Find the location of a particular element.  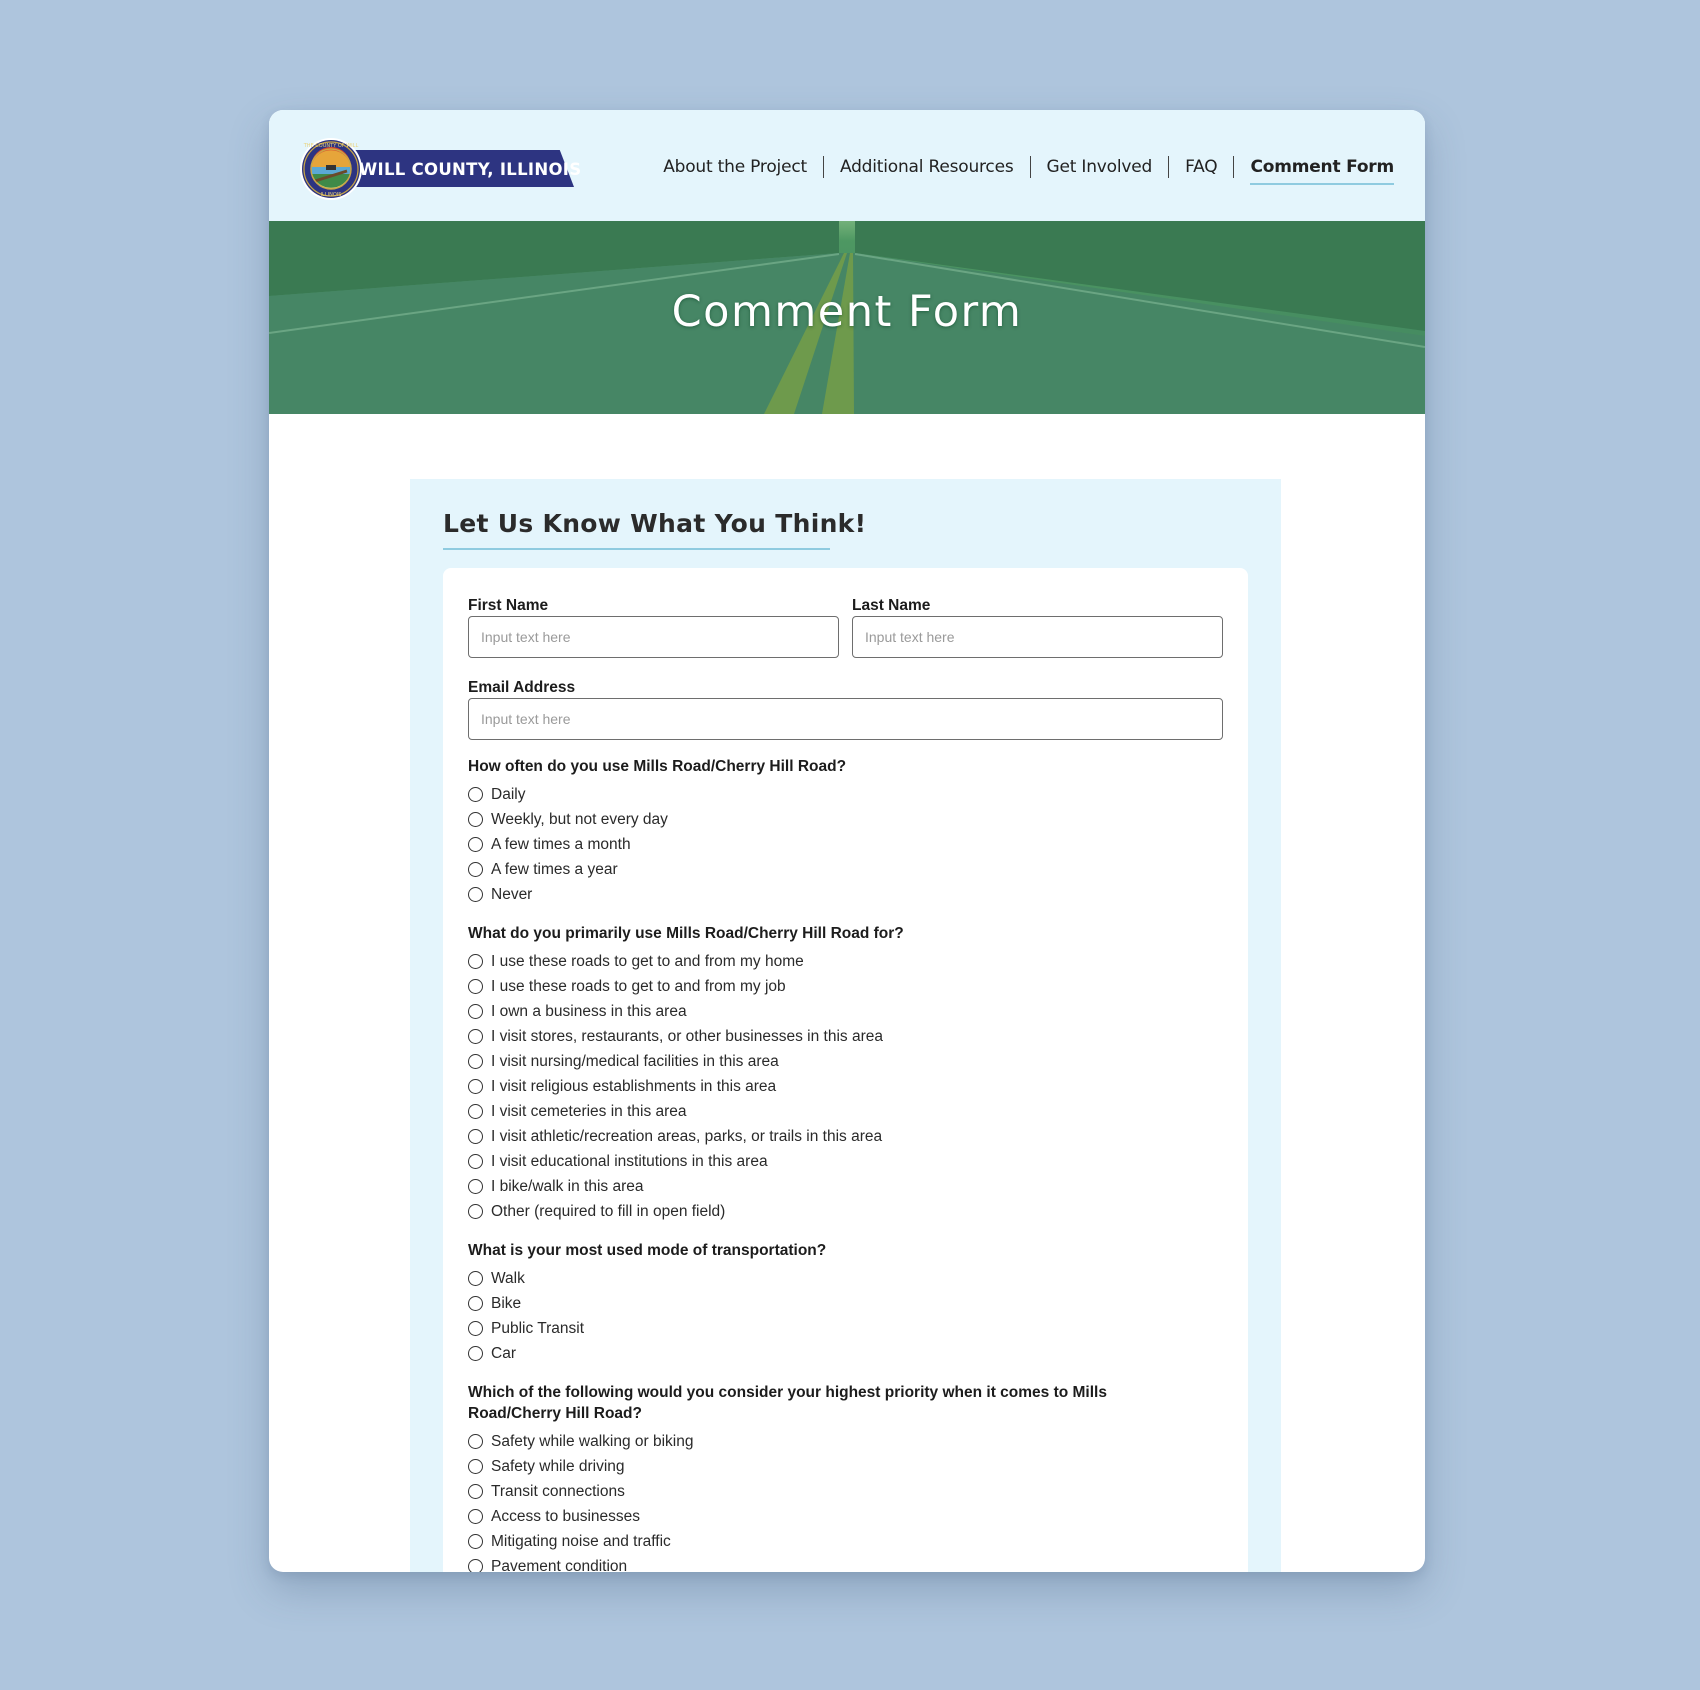

radio-option: Other (required to fill in open field) is located at coordinates (675, 1211).